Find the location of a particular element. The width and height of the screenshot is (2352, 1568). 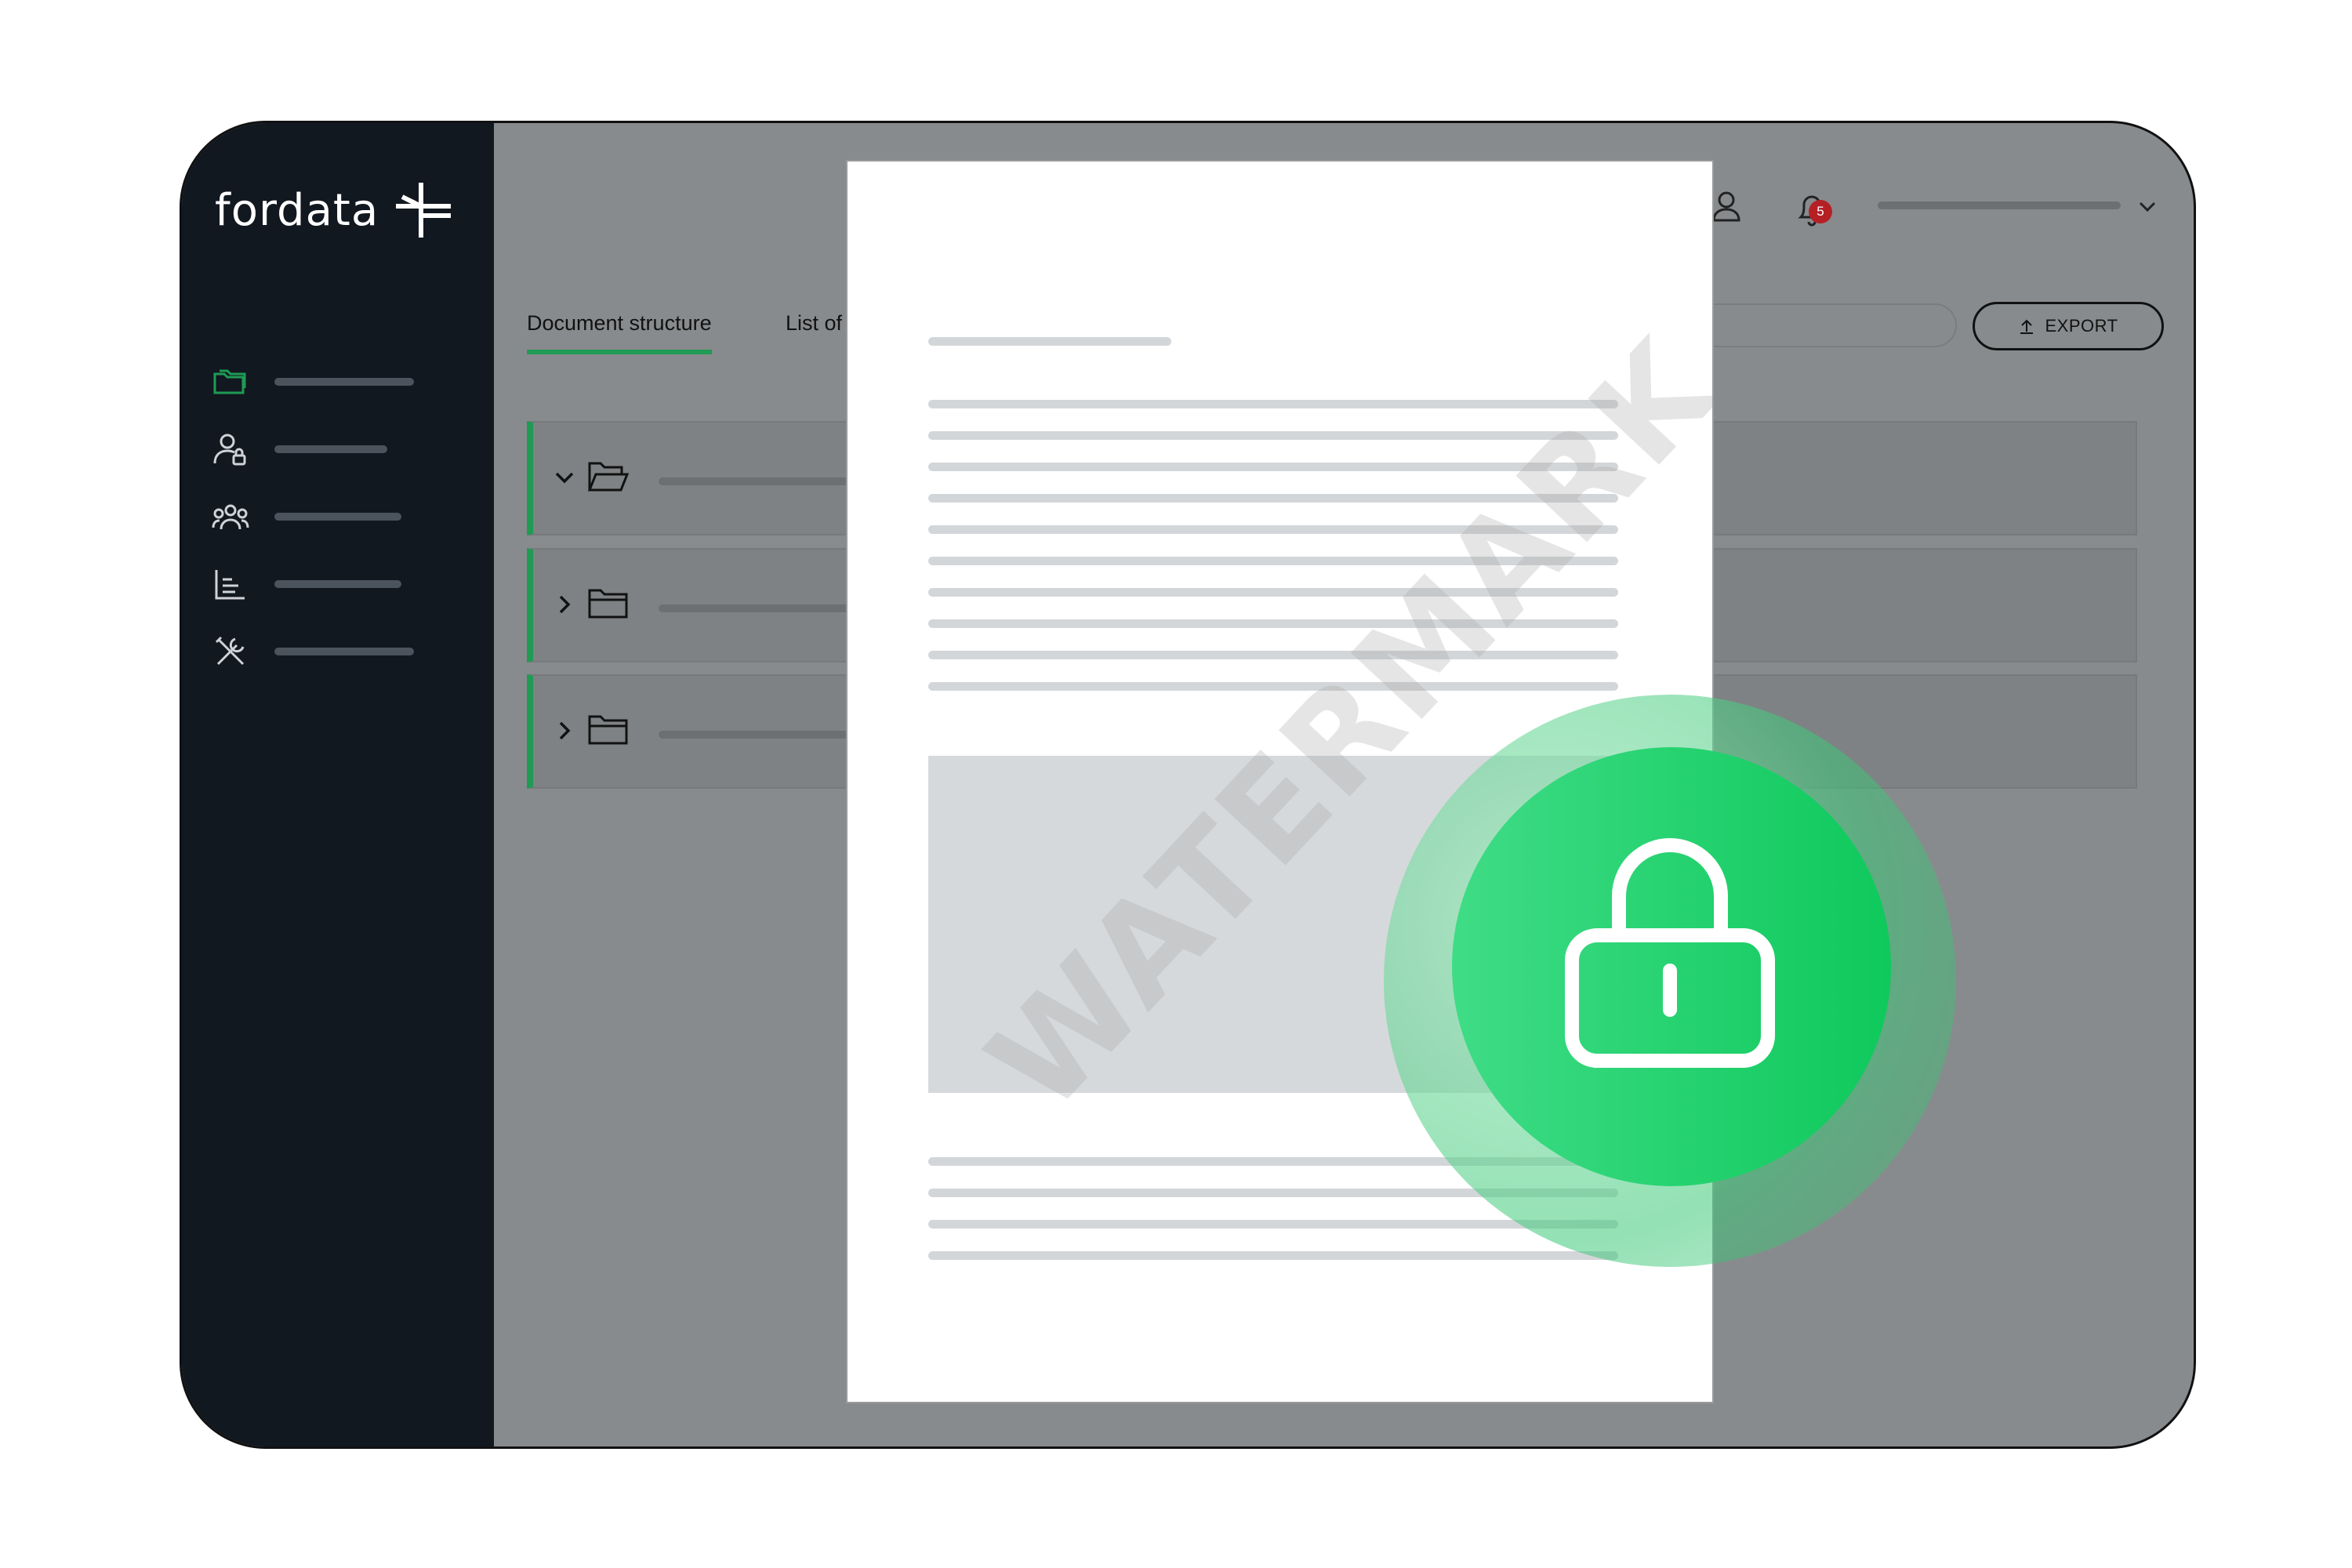

sidebar: fordata is located at coordinates (338, 784).